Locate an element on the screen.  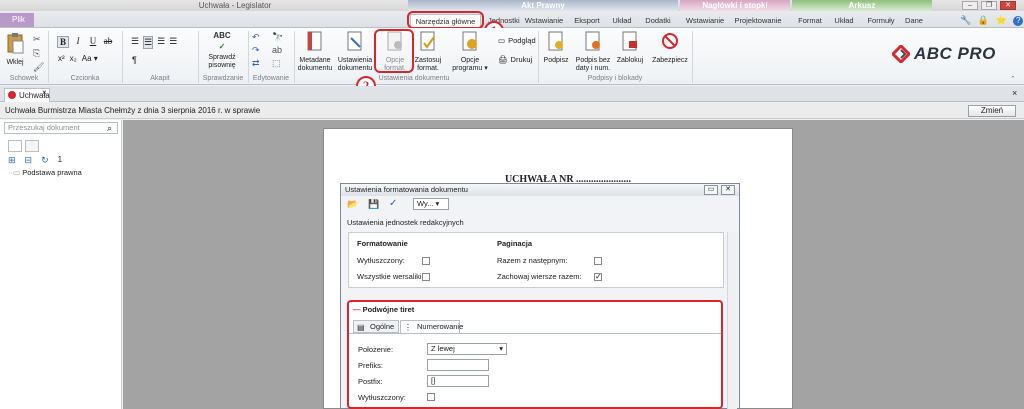
tab-uklad-arkusz: Układ is located at coordinates (844, 21).